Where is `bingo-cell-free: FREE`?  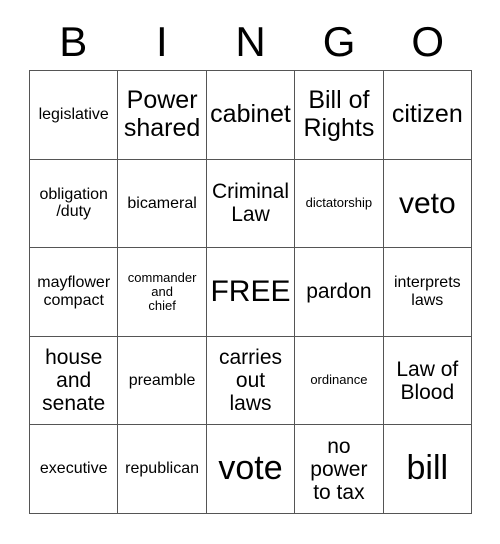
bingo-cell-free: FREE is located at coordinates (251, 292).